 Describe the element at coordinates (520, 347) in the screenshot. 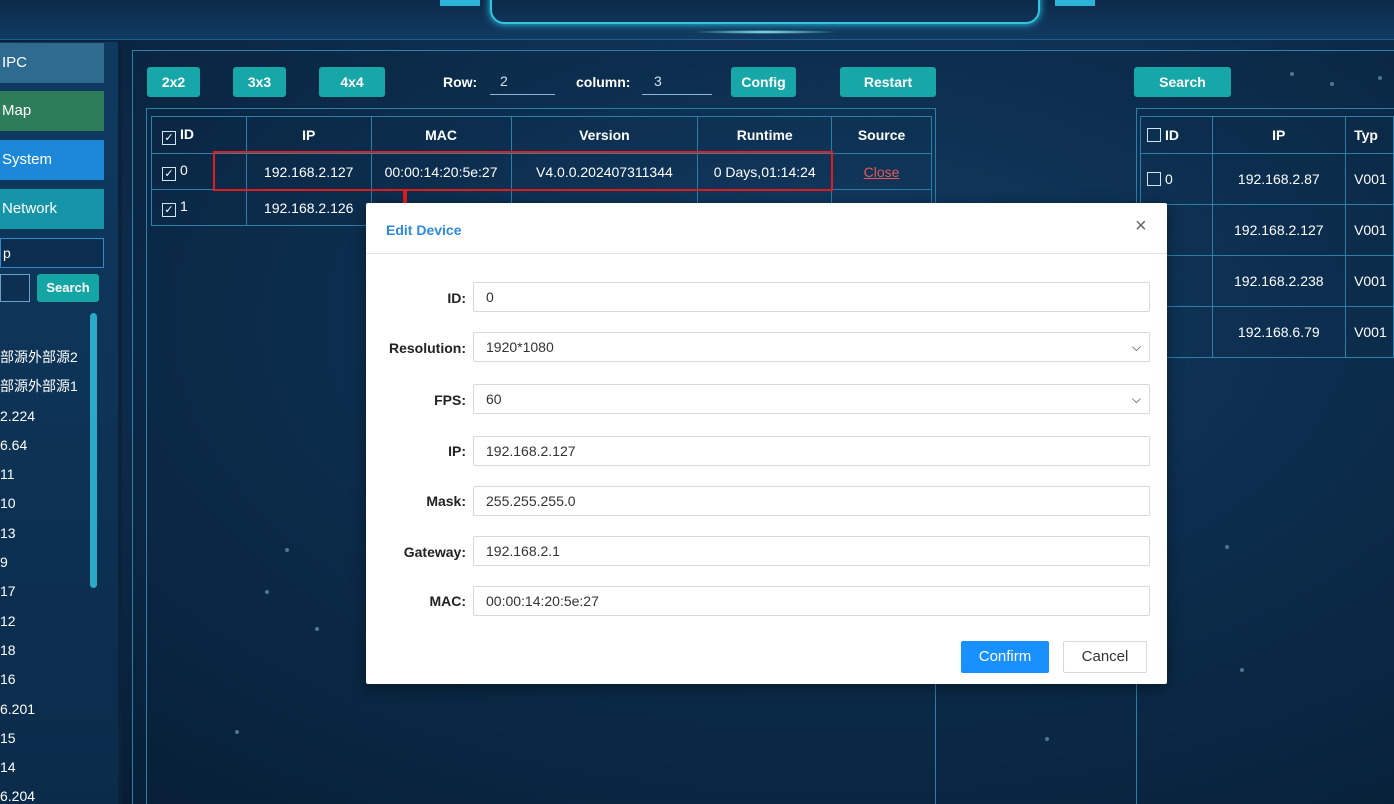

I see `resolution-value: 1920*1080` at that location.